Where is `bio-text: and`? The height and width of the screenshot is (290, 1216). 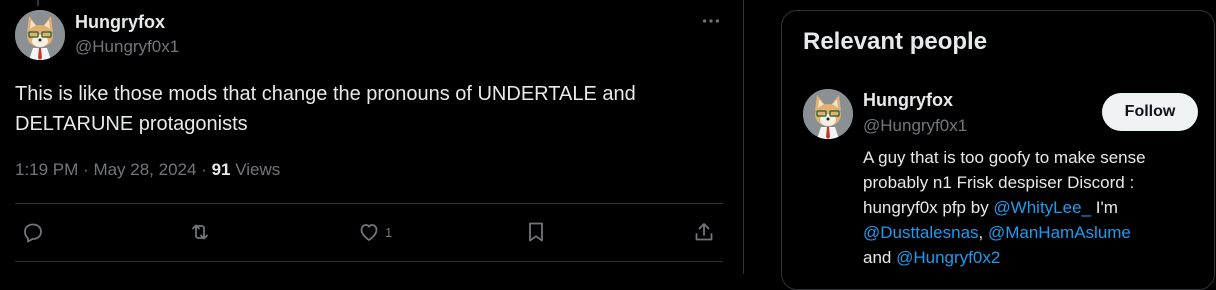
bio-text: and is located at coordinates (880, 257).